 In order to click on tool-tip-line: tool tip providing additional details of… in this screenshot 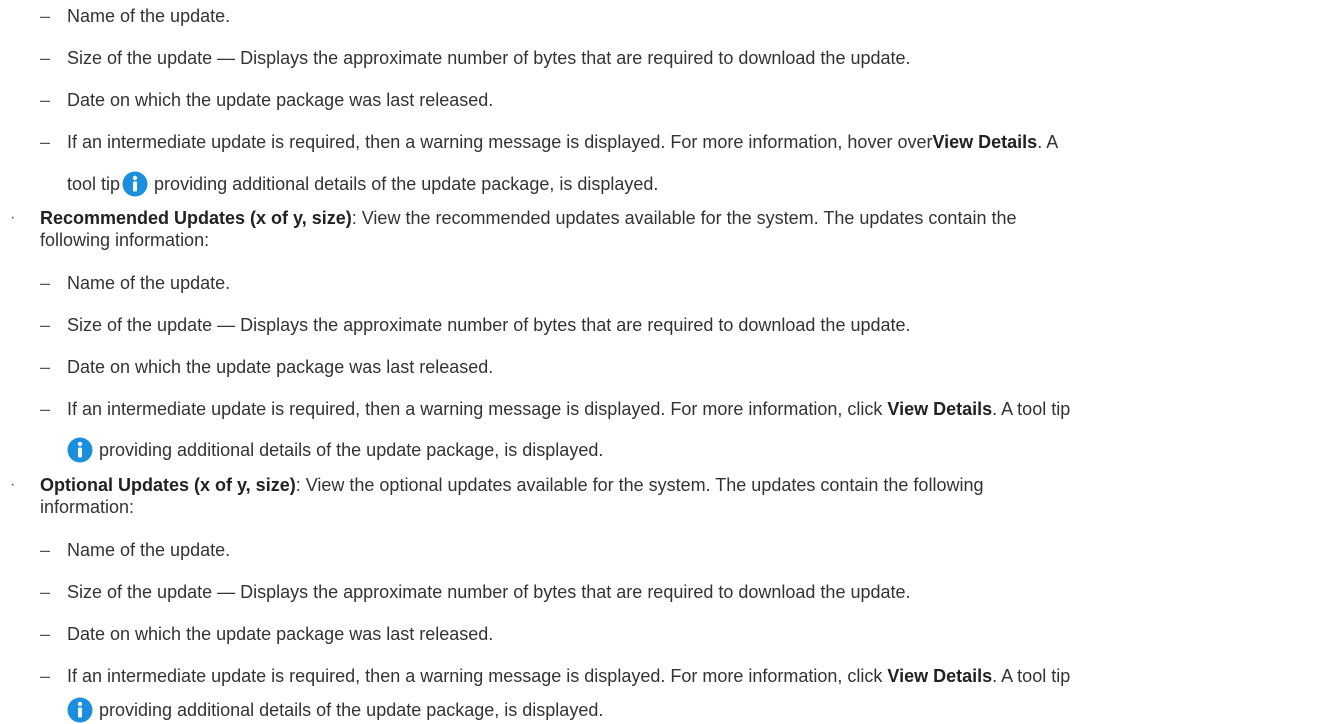, I will do `click(362, 184)`.